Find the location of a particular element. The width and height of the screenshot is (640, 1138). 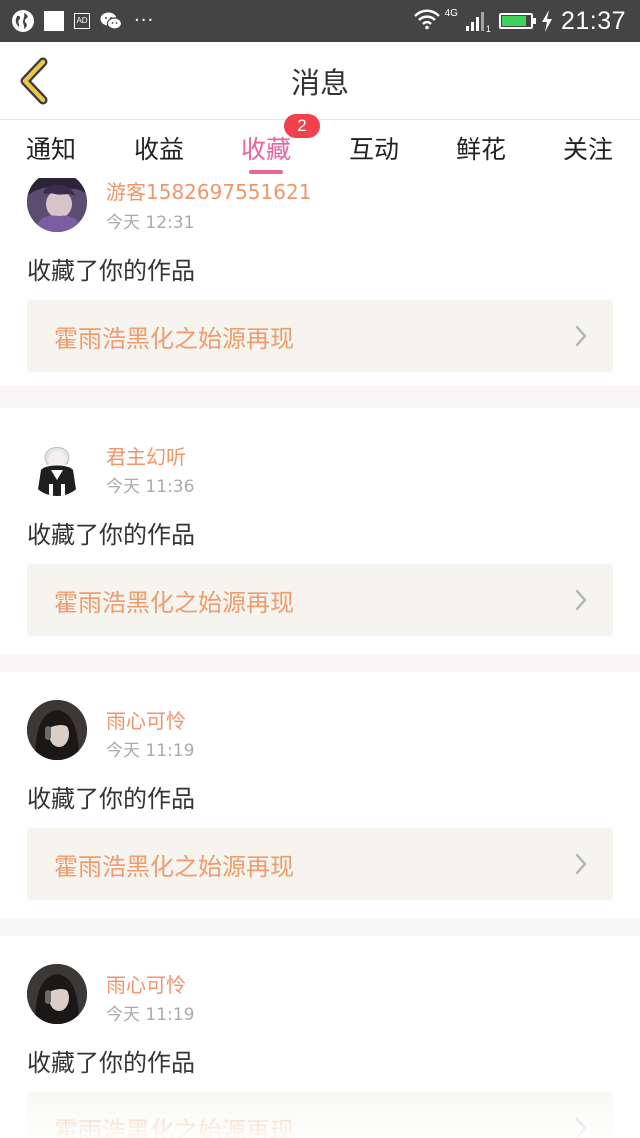

tab-notifications: 通知 is located at coordinates (51, 148).